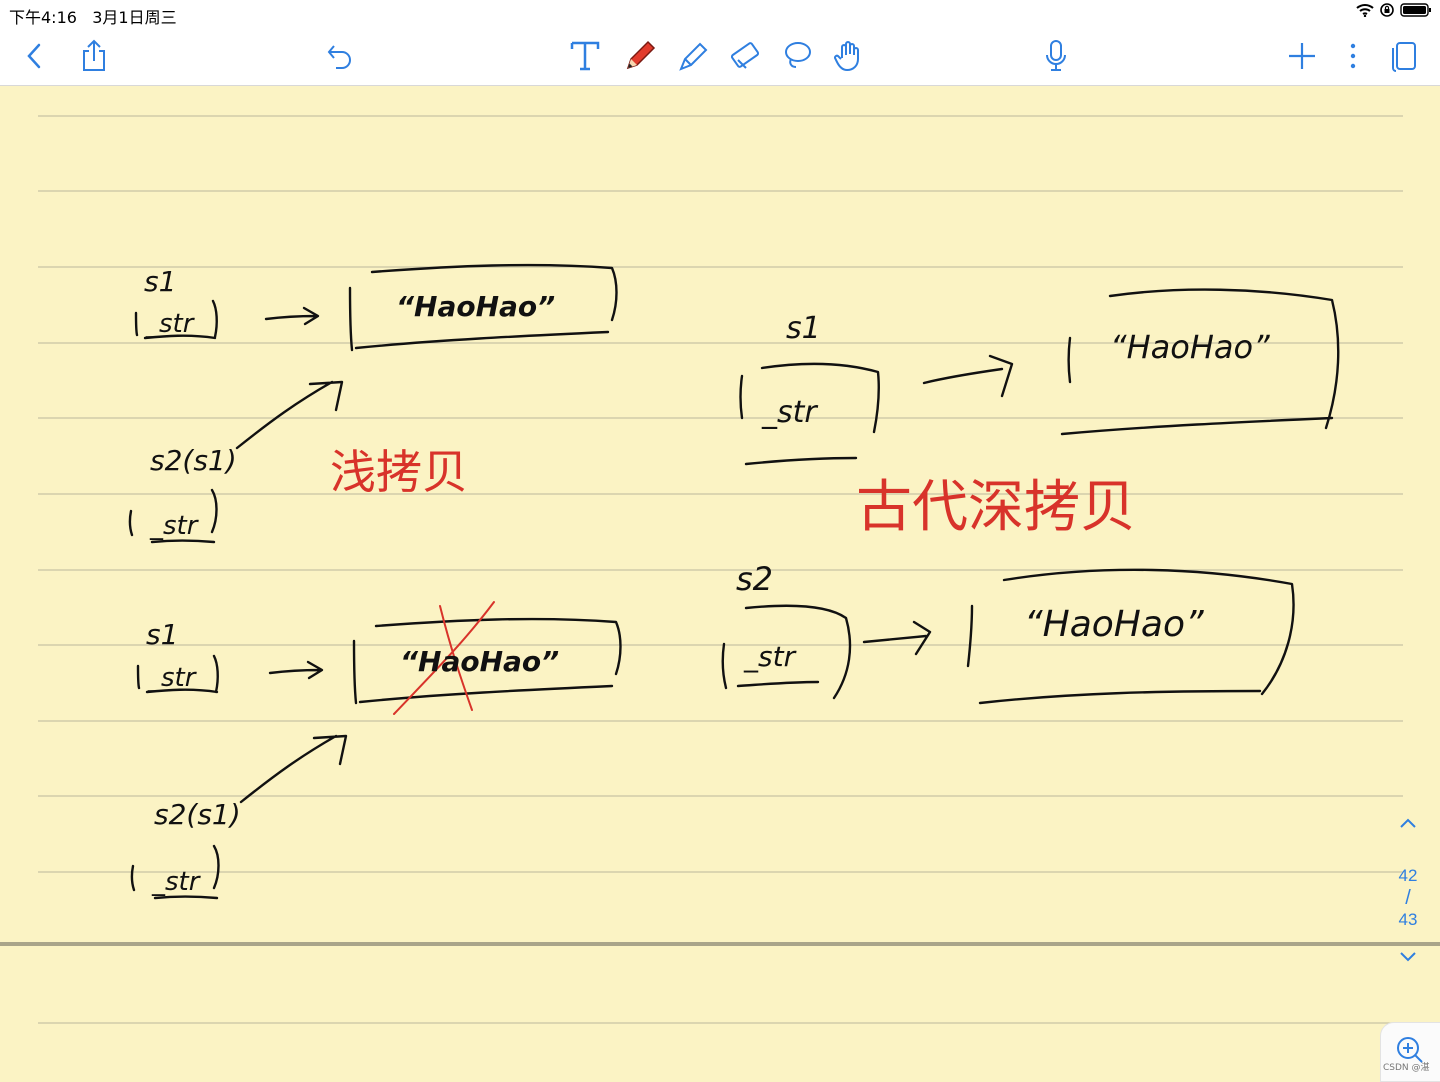  What do you see at coordinates (1415, 10) in the screenshot?
I see `battery-icon` at bounding box center [1415, 10].